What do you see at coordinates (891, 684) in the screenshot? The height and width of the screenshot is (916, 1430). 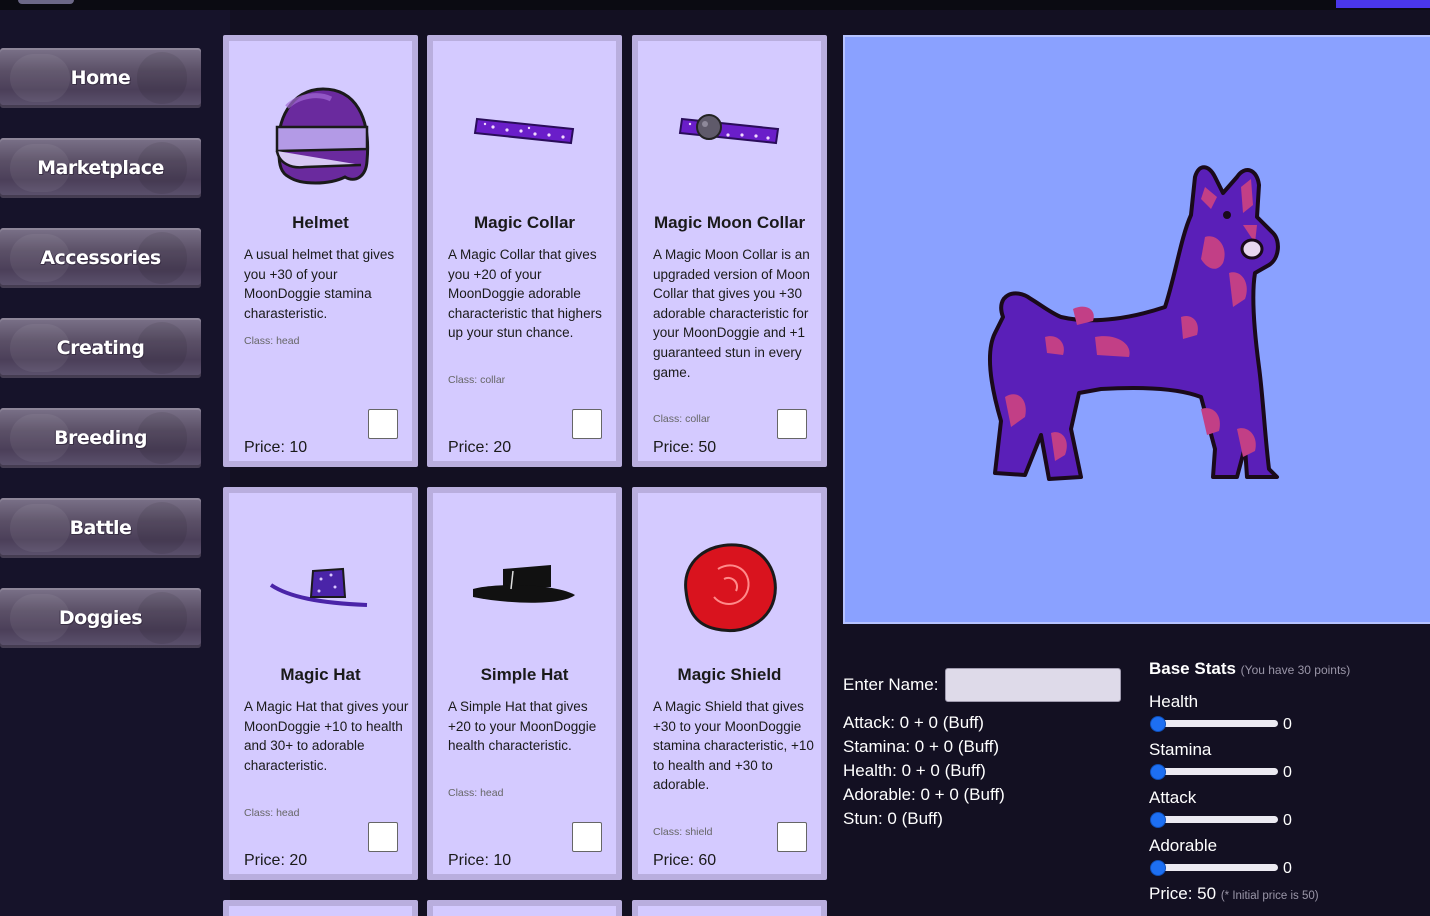 I see `name-label: Enter Name:` at bounding box center [891, 684].